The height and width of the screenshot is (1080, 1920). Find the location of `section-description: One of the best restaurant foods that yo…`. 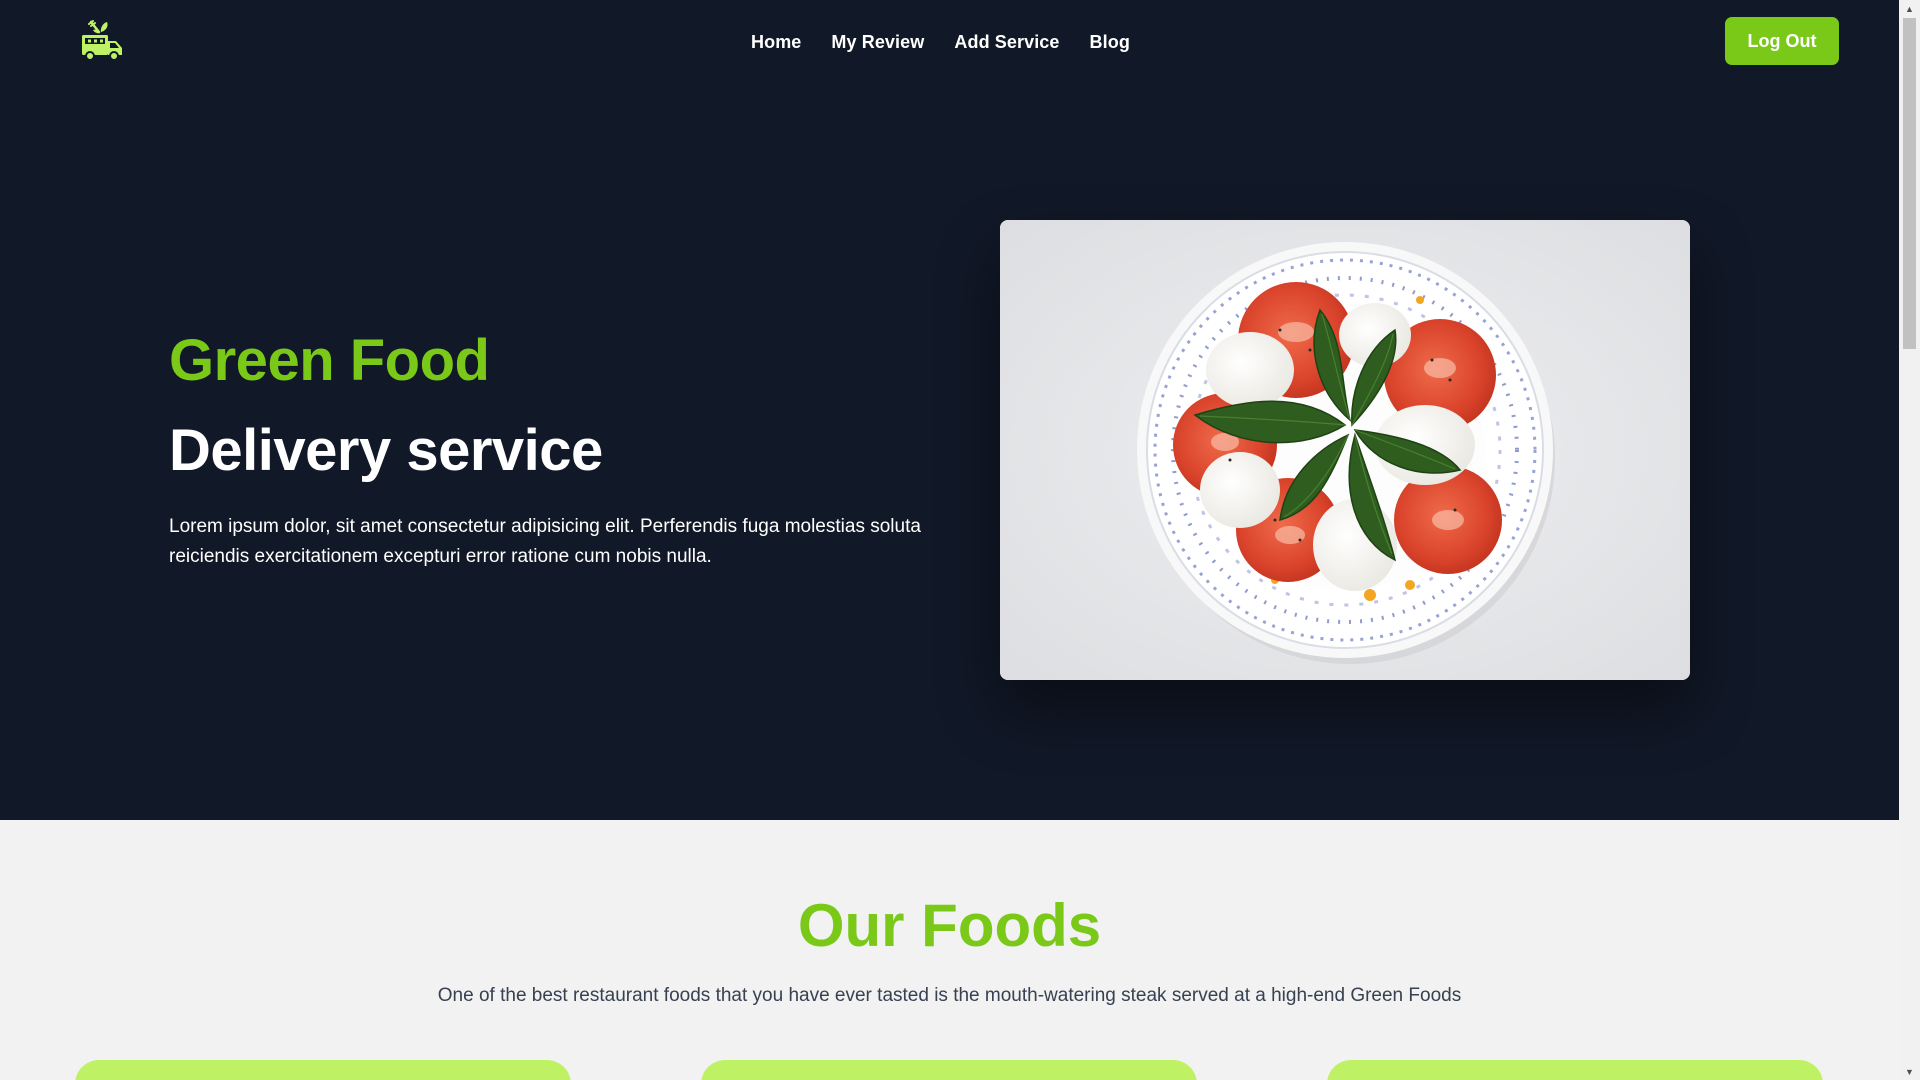

section-description: One of the best restaurant foods that yo… is located at coordinates (949, 995).